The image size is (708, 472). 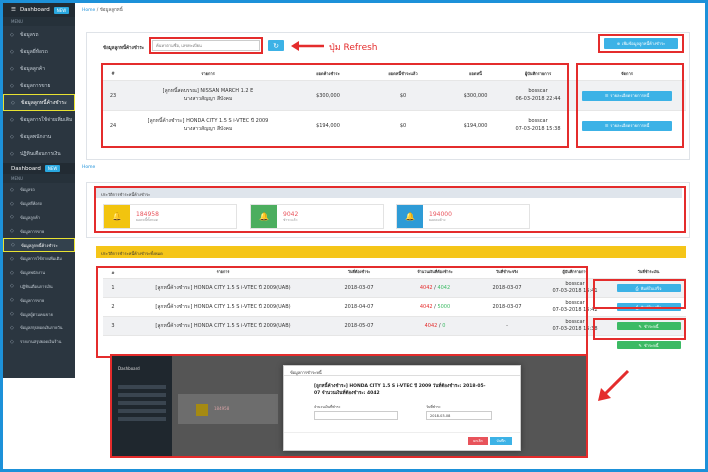 What do you see at coordinates (327, 407) in the screenshot?
I see `amount-label: จำนวนเงินที่ชำระ` at bounding box center [327, 407].